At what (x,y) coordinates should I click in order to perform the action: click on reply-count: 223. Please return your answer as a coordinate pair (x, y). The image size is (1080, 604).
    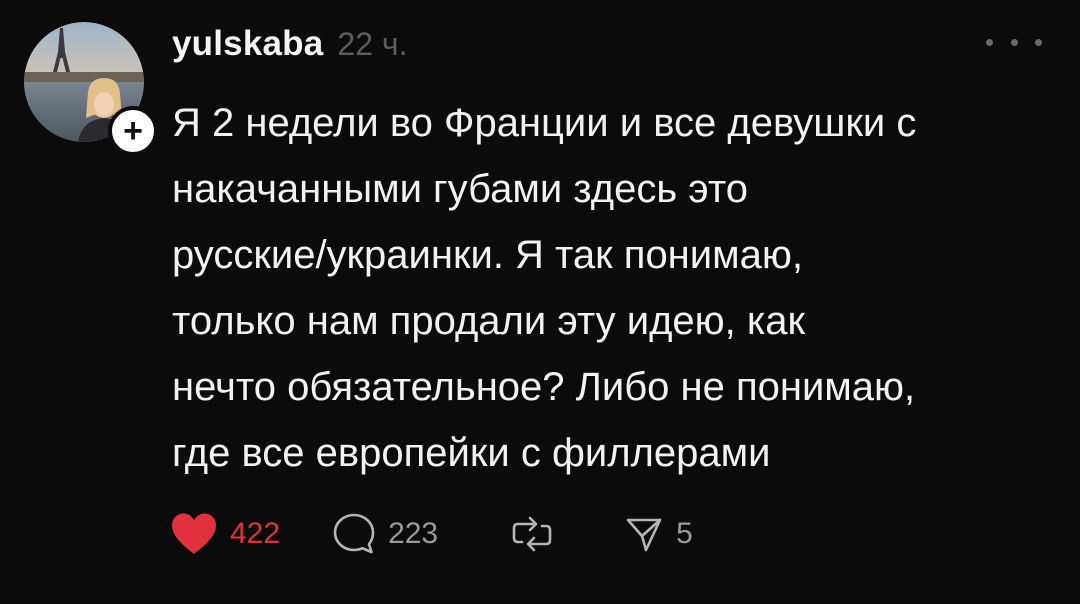
    Looking at the image, I should click on (413, 533).